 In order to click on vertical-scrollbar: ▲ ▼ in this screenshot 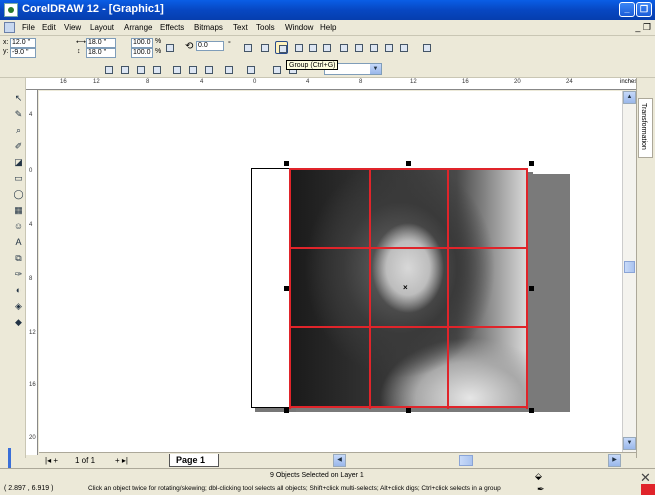, I will do `click(629, 271)`.